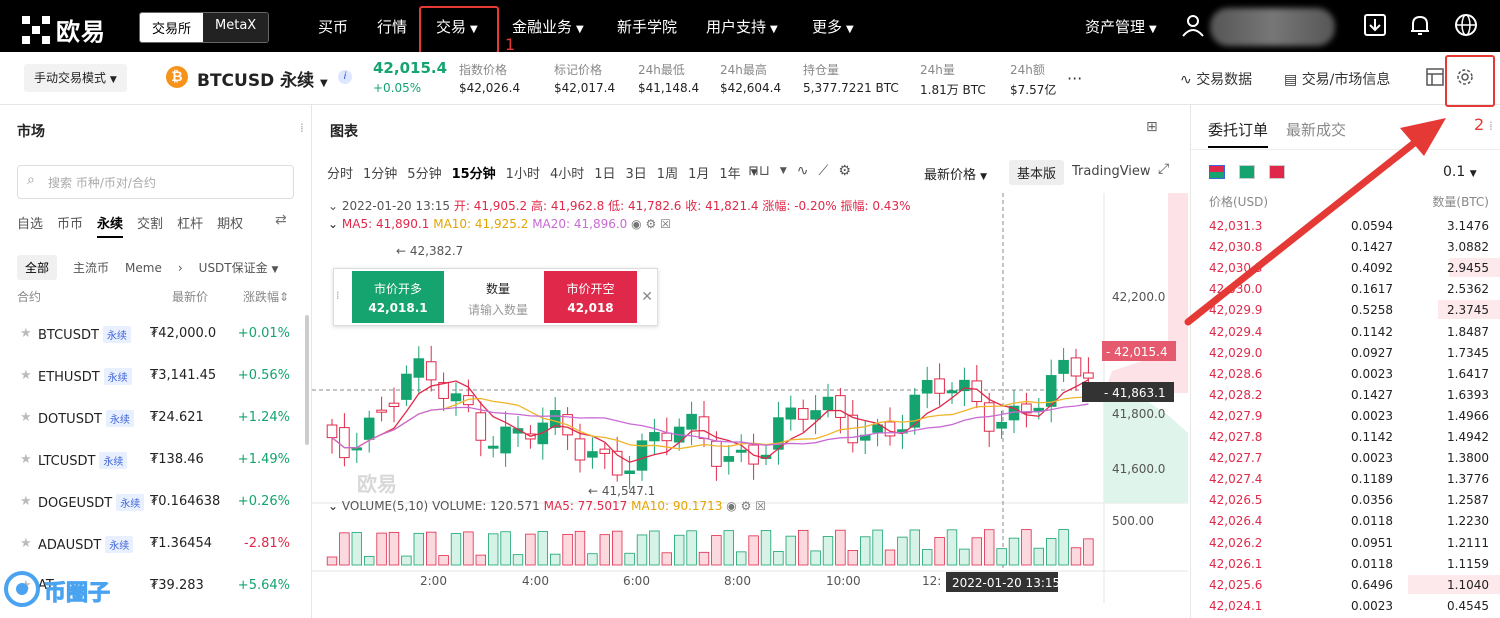 This screenshot has height=618, width=1500. I want to click on order-book-row: 42,029.4 0.1142 1.8487, so click(1345, 331).